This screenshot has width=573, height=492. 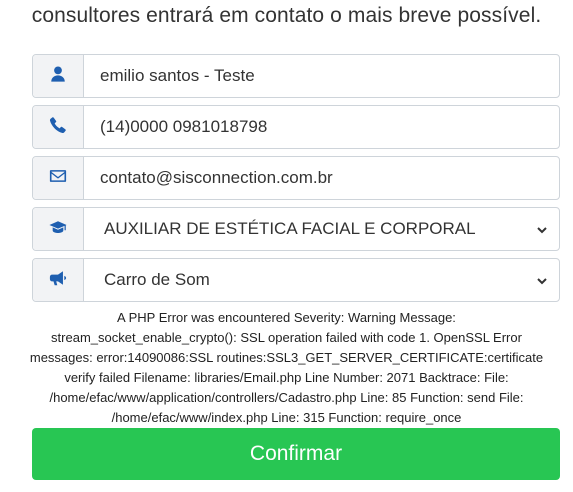 I want to click on name-row: emilio santos - Teste, so click(x=296, y=76).